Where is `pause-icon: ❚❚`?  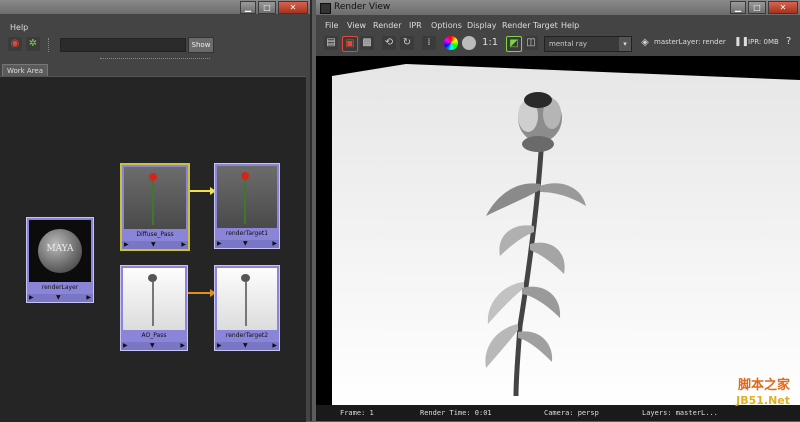
pause-icon: ❚❚ is located at coordinates (741, 42).